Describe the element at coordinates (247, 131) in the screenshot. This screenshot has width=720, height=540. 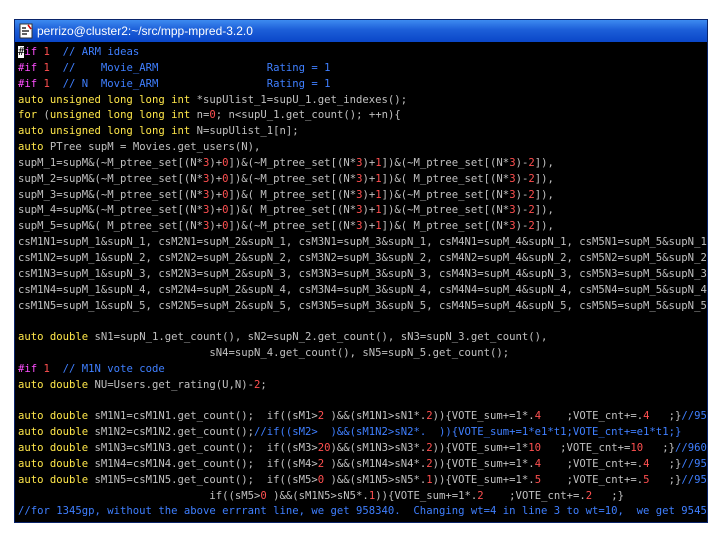
I see `code-token: N=supUlist_1[n];` at that location.